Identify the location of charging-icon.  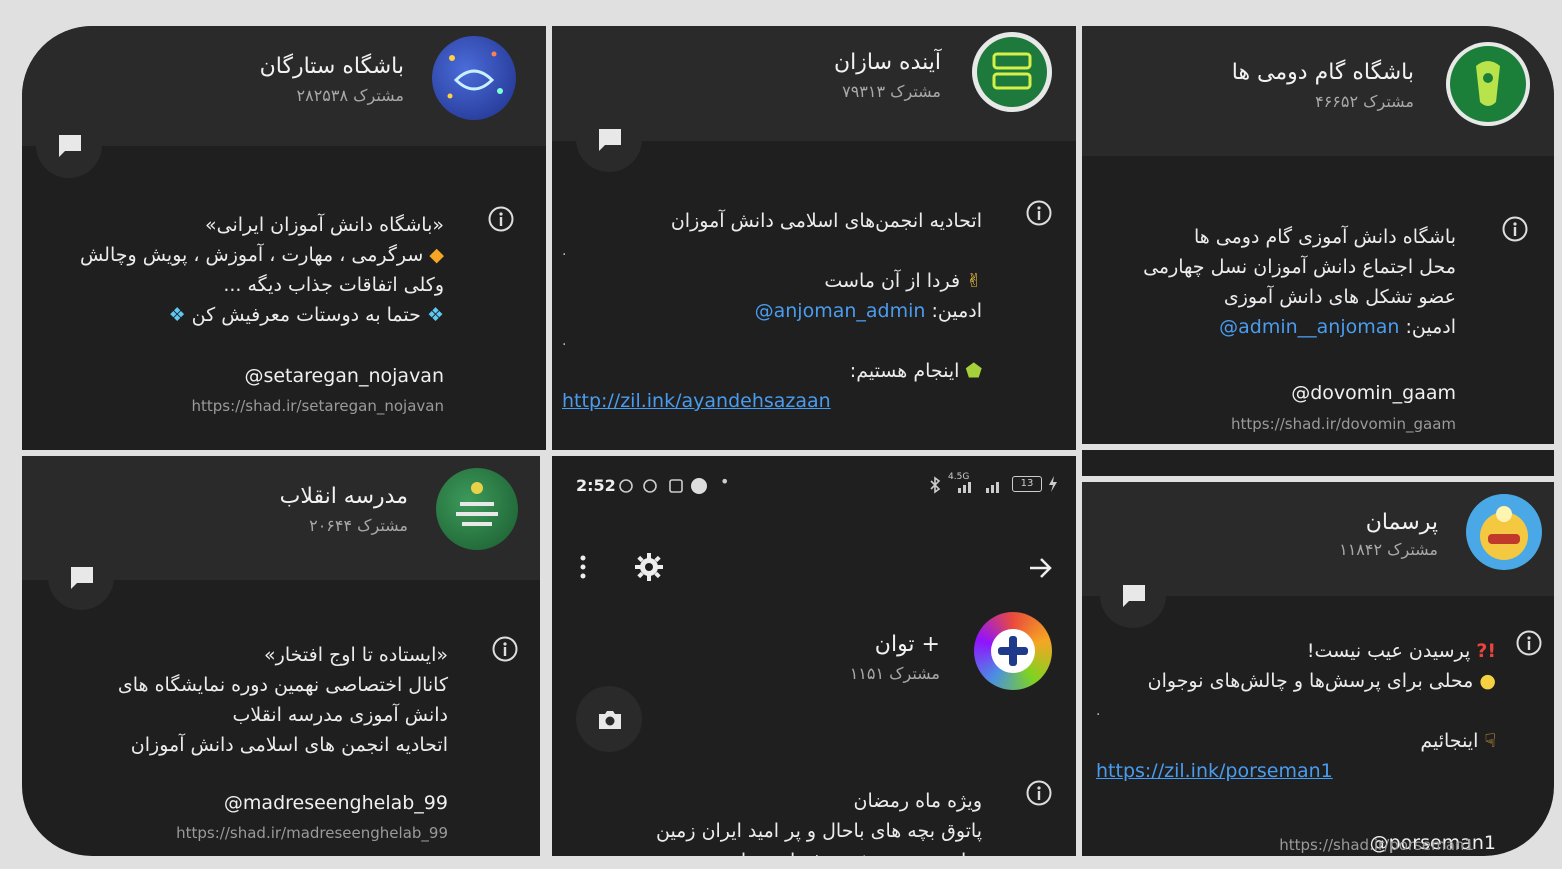
(1053, 484).